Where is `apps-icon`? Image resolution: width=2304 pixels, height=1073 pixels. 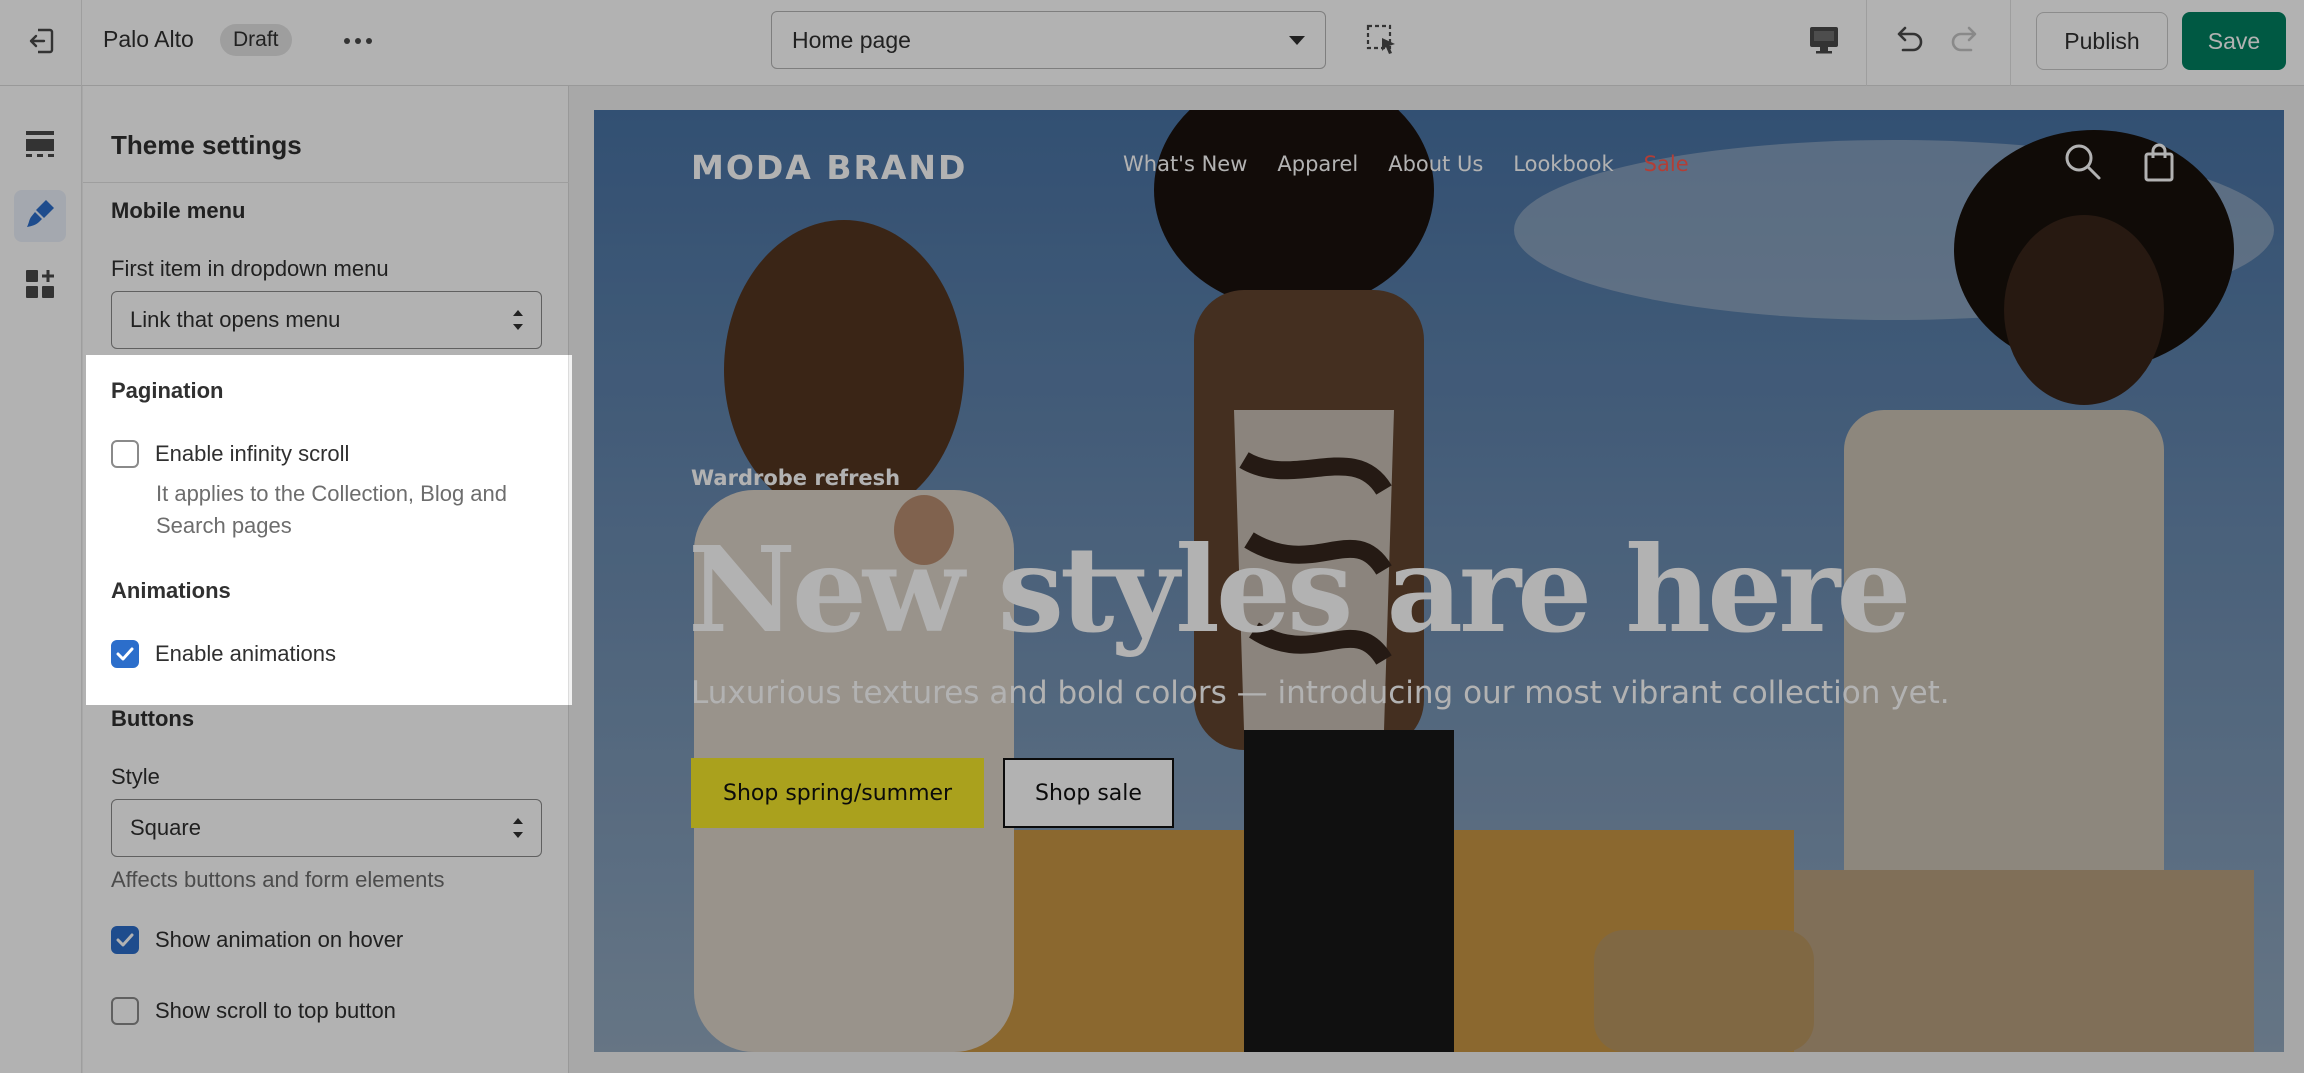 apps-icon is located at coordinates (40, 286).